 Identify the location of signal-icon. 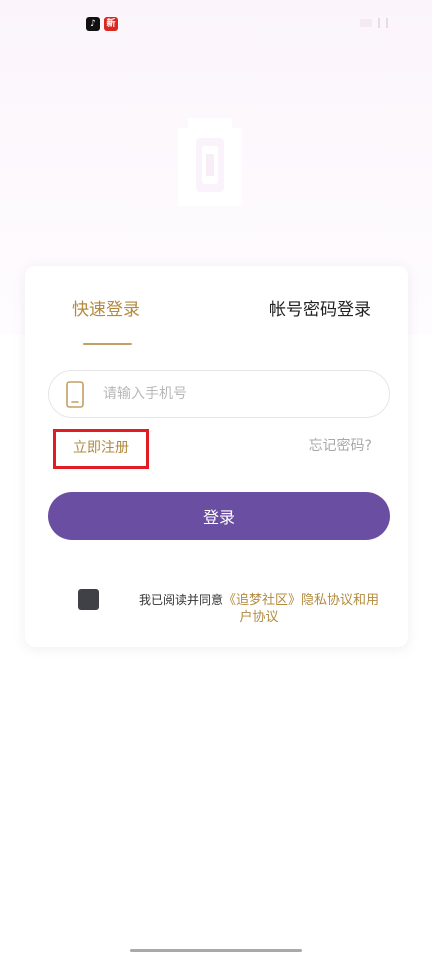
(366, 23).